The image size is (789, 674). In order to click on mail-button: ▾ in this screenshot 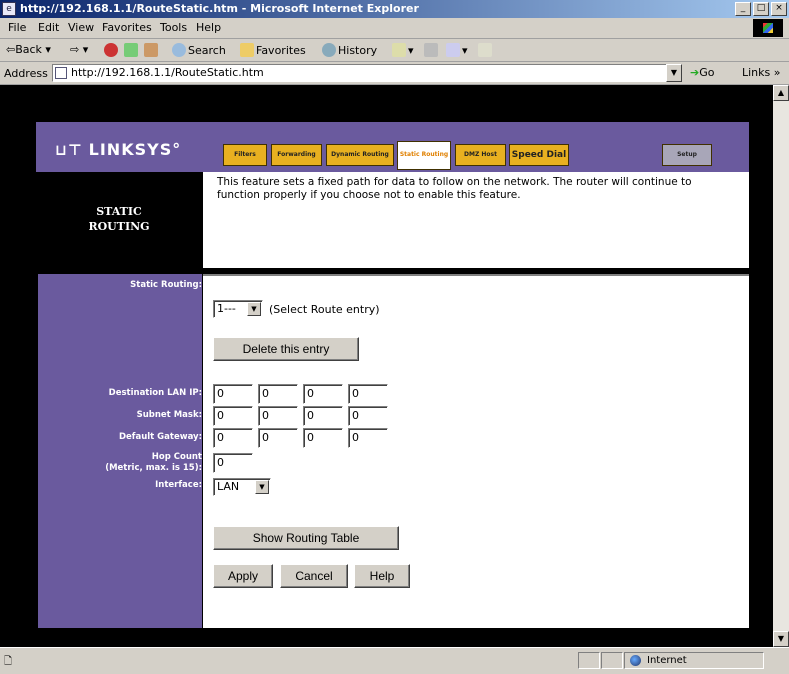, I will do `click(403, 50)`.